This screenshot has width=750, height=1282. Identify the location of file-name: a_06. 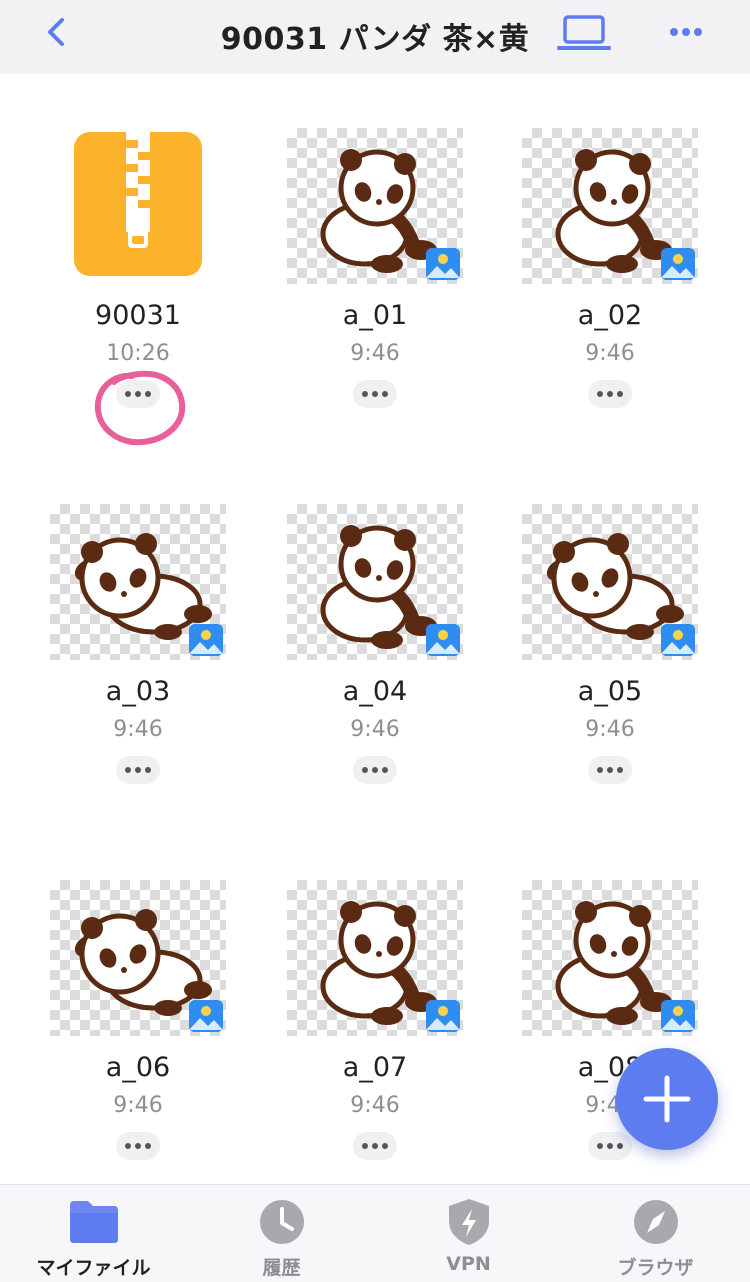
(138, 1067).